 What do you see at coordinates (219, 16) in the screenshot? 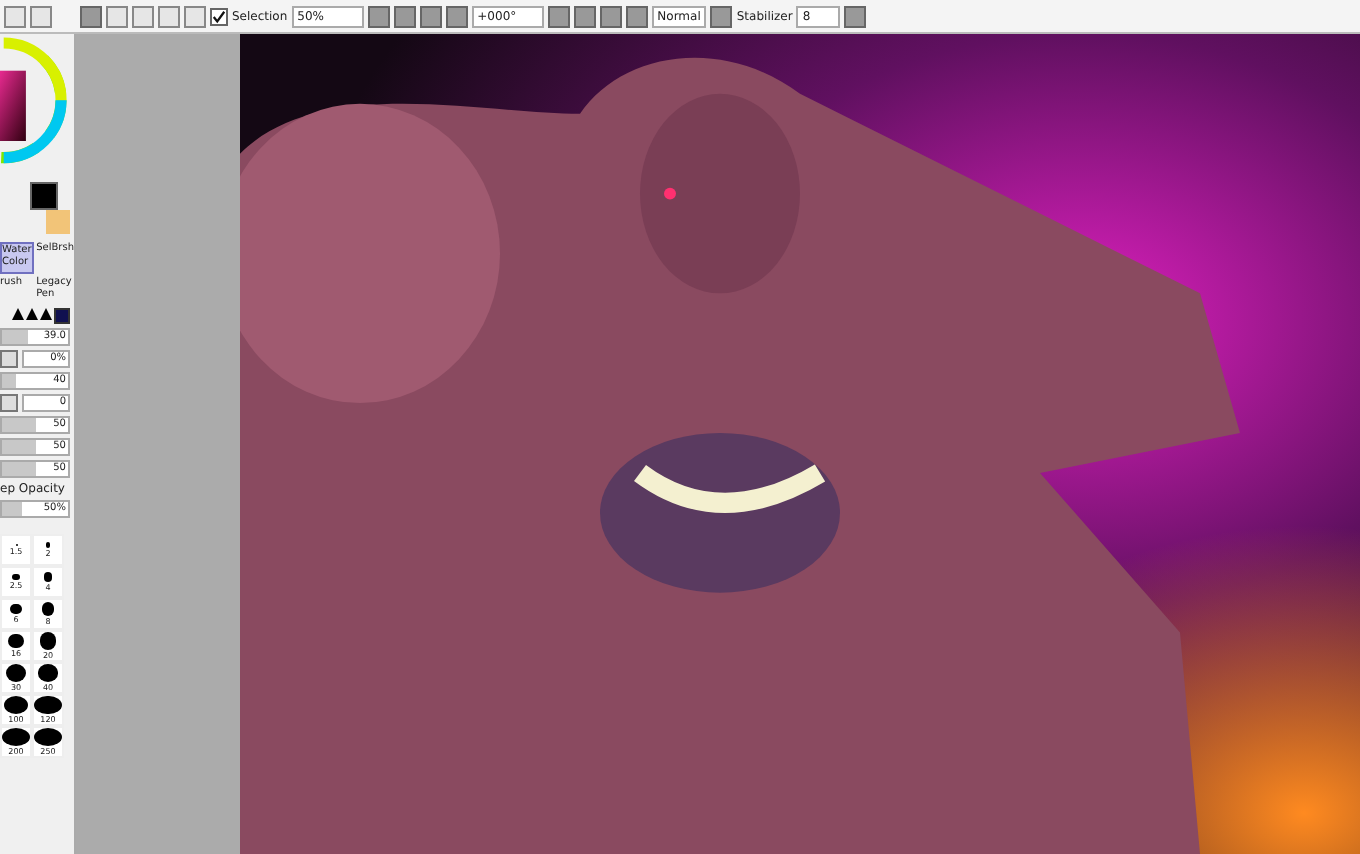
I see `selection-checkbox` at bounding box center [219, 16].